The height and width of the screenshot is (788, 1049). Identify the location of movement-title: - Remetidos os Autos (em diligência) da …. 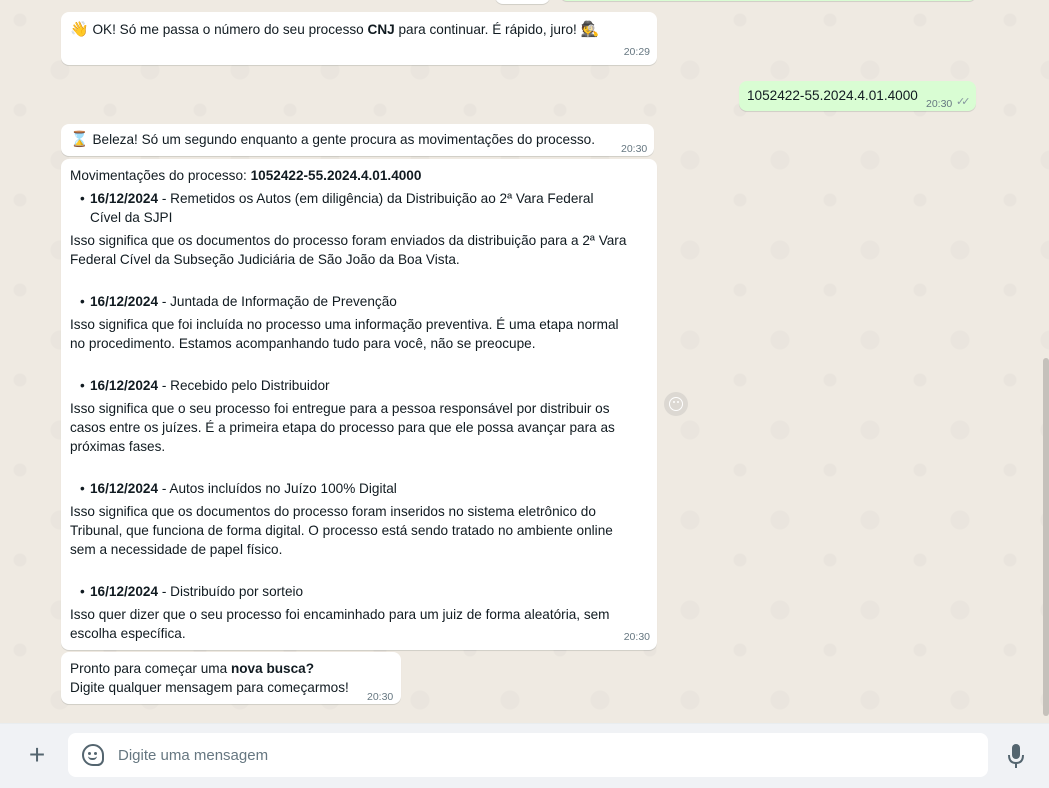
(376, 198).